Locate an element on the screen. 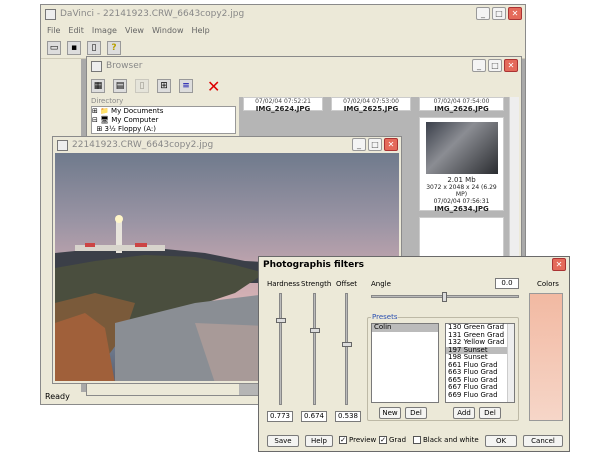 This screenshot has height=459, width=612. hardness-slider-thumb is located at coordinates (281, 320).